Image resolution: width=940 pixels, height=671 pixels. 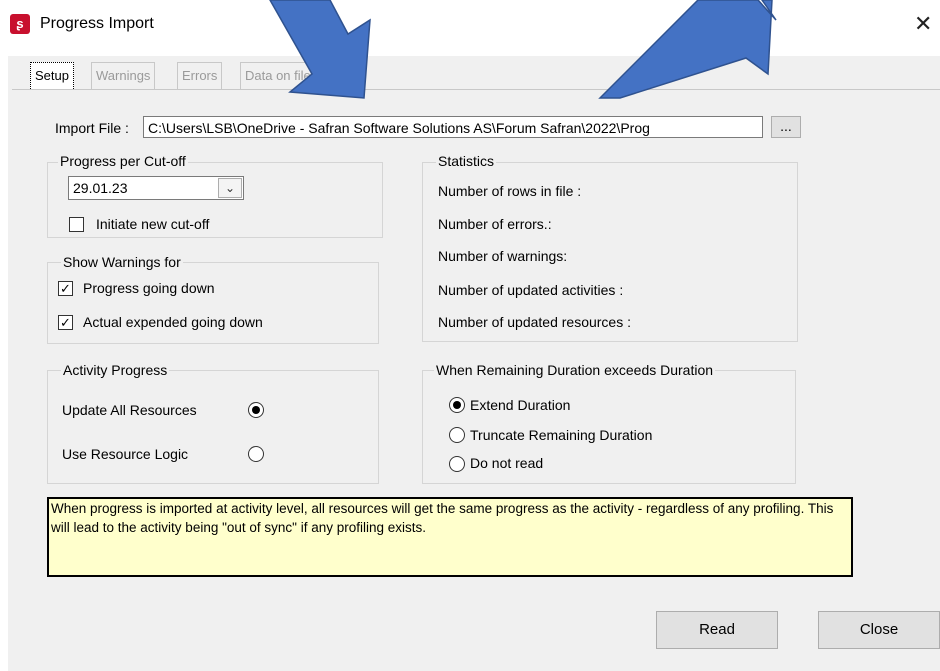 What do you see at coordinates (717, 630) in the screenshot?
I see `read-button: Read` at bounding box center [717, 630].